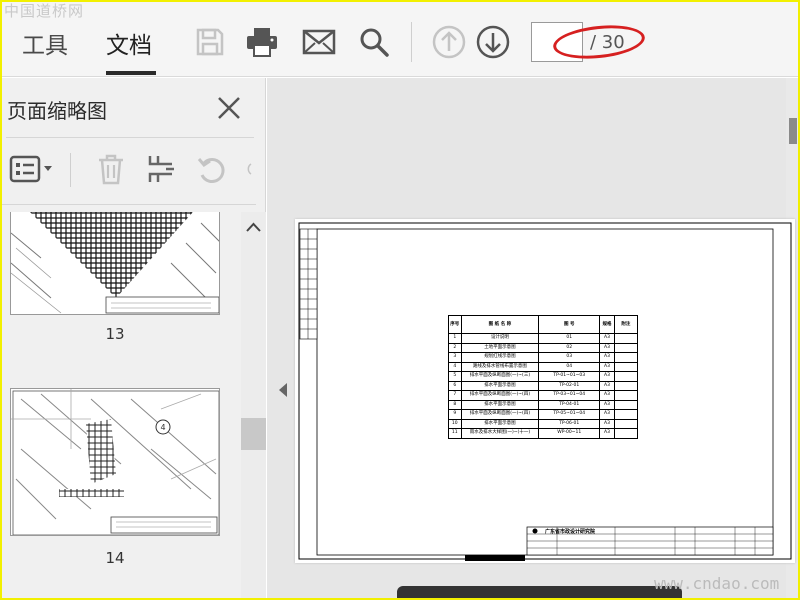 The height and width of the screenshot is (600, 800). I want to click on table-row: 2 土地平面示意图 02 A3, so click(543, 347).